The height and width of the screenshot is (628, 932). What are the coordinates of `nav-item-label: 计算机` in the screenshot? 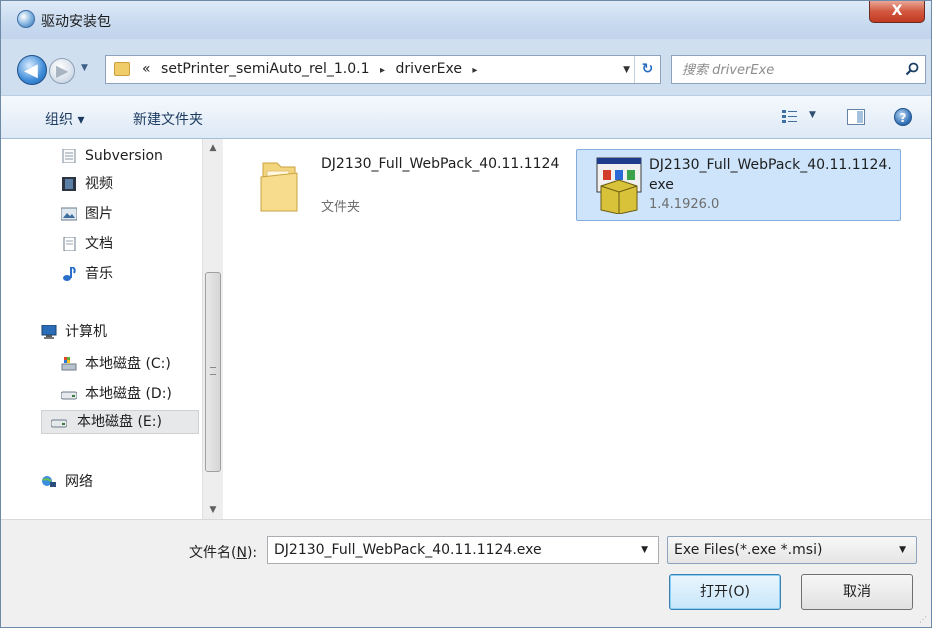 It's located at (86, 332).